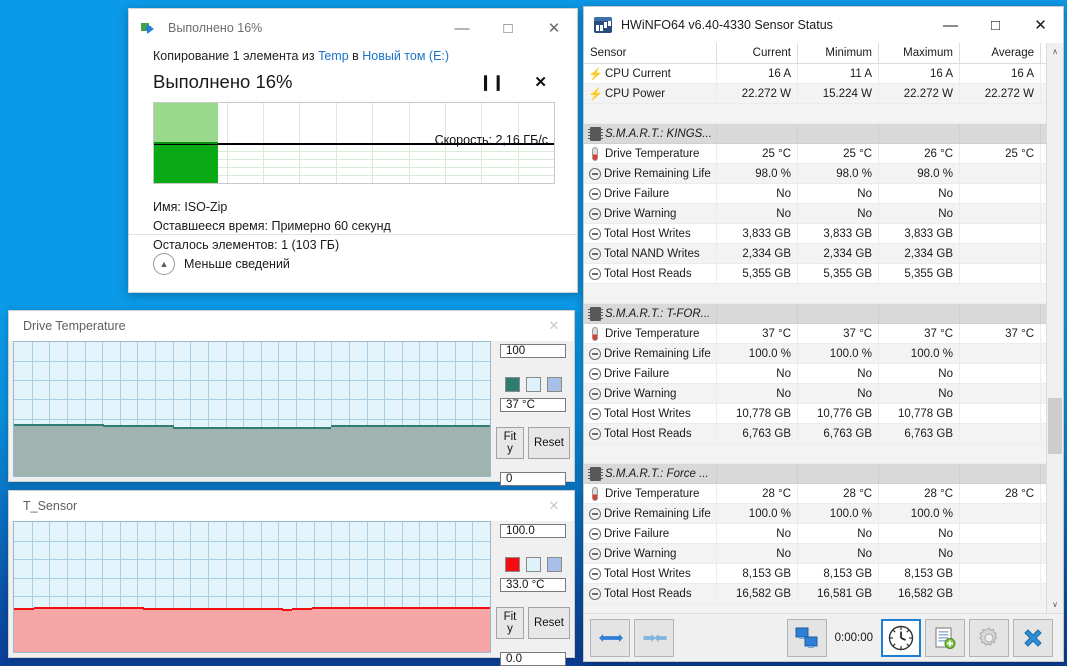 The height and width of the screenshot is (666, 1067). Describe the element at coordinates (950, 25) in the screenshot. I see `hwinfo-minimize-button: —` at that location.